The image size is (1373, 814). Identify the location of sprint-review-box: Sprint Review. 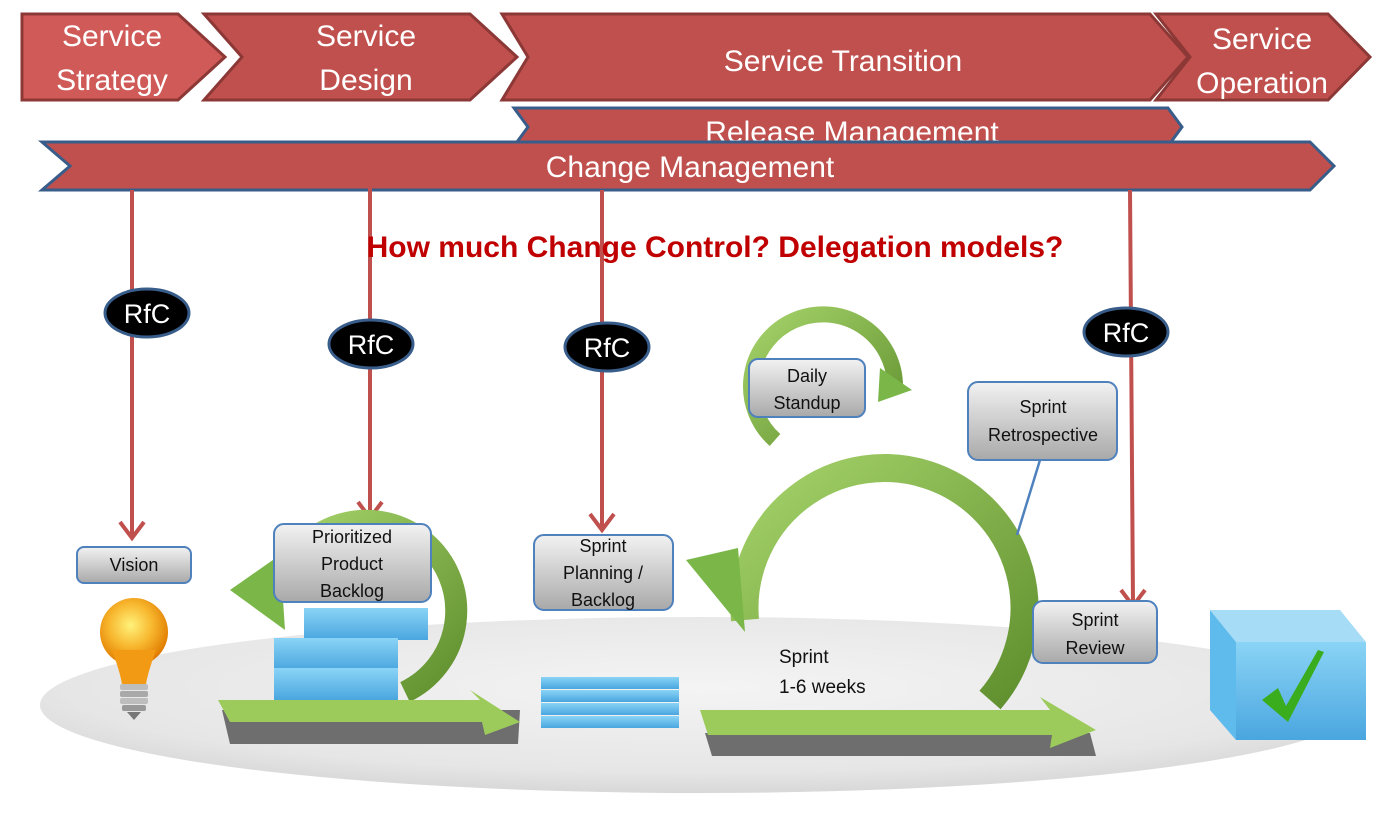
(1095, 632).